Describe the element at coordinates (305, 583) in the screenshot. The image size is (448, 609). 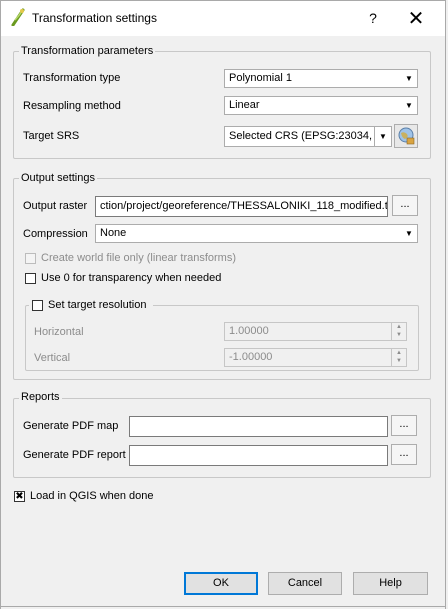
I see `cancel-button: Cancel` at that location.